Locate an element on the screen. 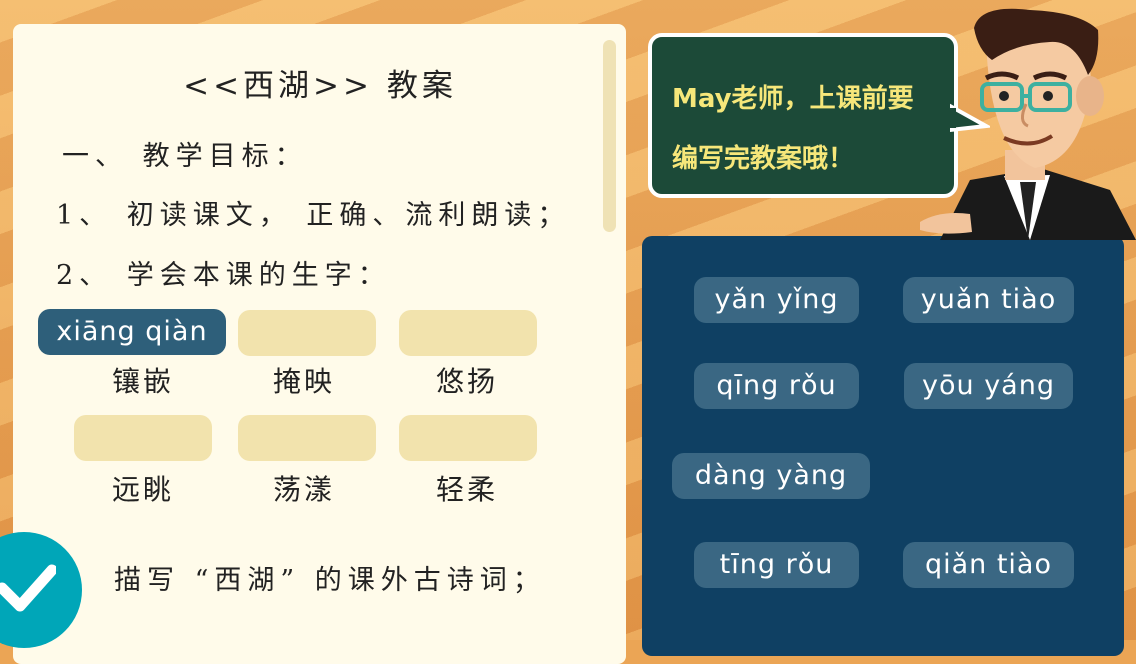 Image resolution: width=1136 pixels, height=664 pixels. scrollbar is located at coordinates (609, 136).